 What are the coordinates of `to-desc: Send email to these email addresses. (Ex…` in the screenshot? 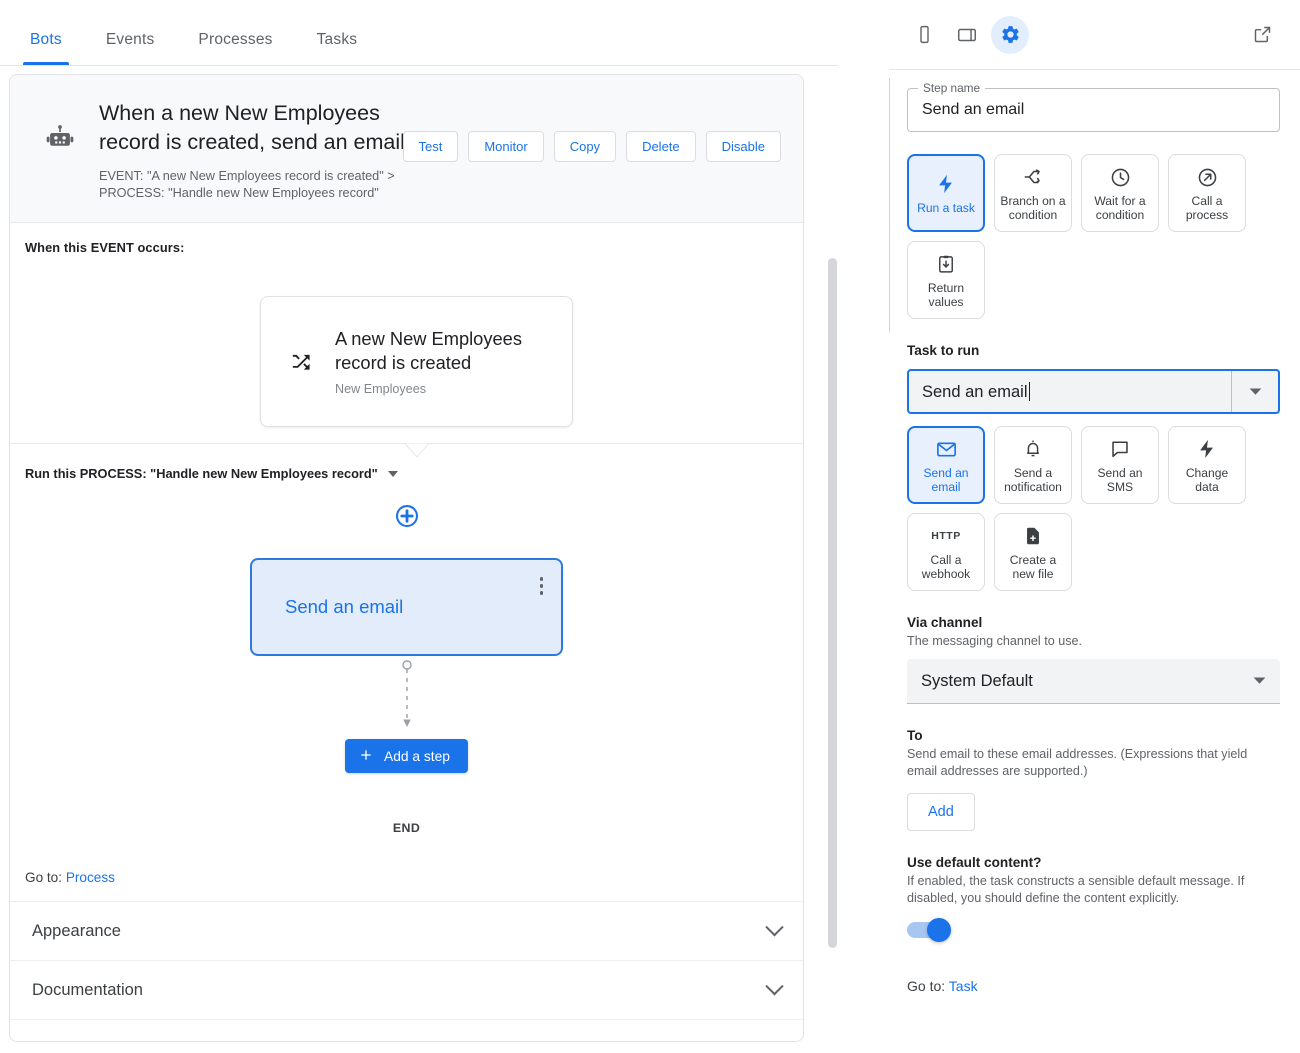 It's located at (1077, 762).